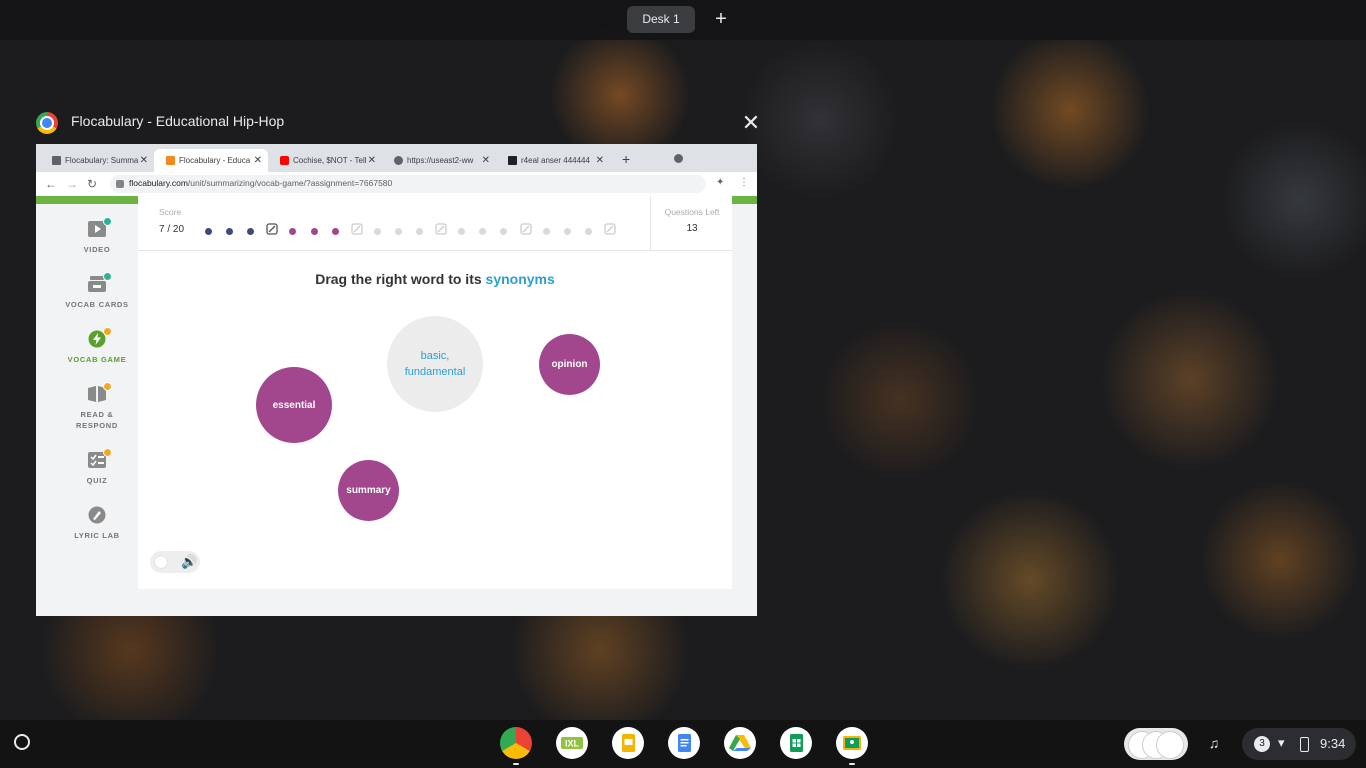 This screenshot has width=1366, height=768. What do you see at coordinates (692, 212) in the screenshot?
I see `questions-left-label: Questions Left` at bounding box center [692, 212].